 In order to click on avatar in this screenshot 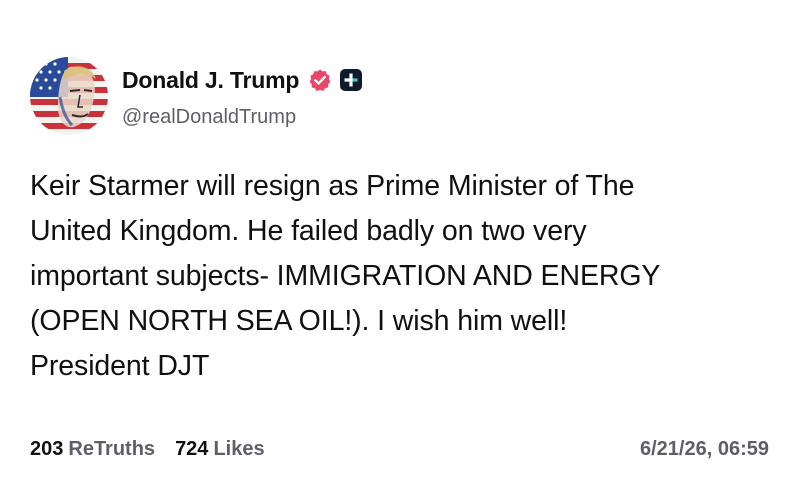, I will do `click(69, 96)`.